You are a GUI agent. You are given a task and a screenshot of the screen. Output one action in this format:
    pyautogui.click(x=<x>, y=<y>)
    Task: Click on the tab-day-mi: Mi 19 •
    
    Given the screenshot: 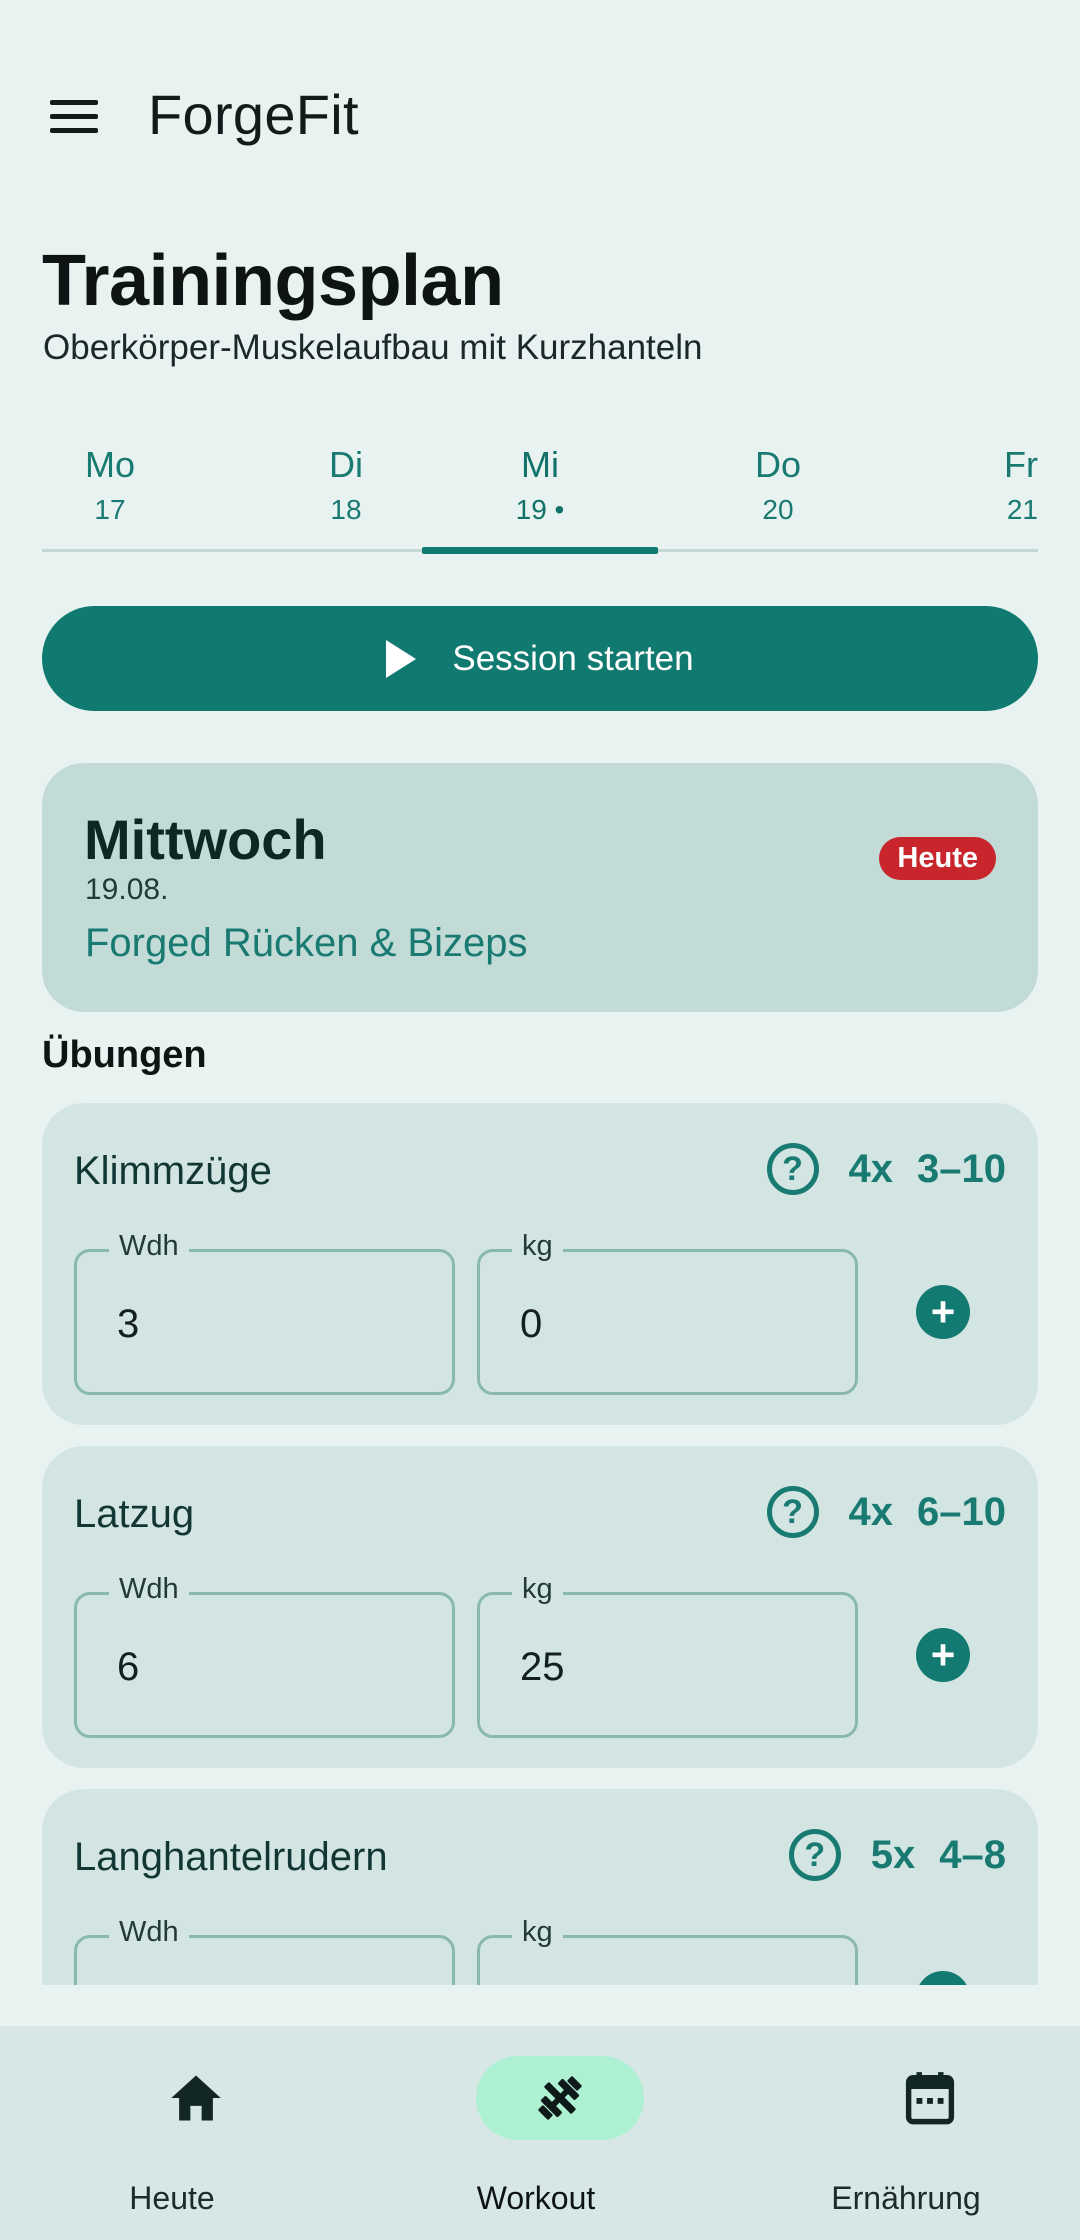 What is the action you would take?
    pyautogui.click(x=540, y=494)
    